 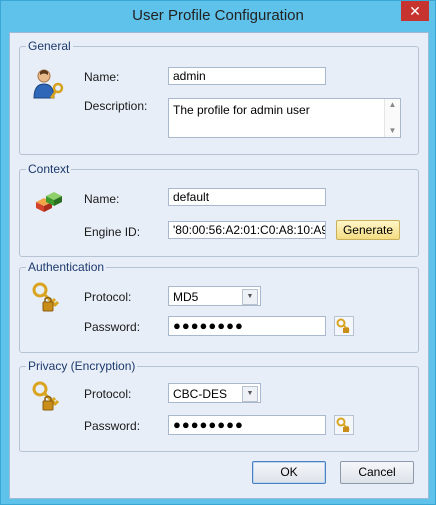 I want to click on description-scrollbar: ▲ ▼, so click(x=392, y=118).